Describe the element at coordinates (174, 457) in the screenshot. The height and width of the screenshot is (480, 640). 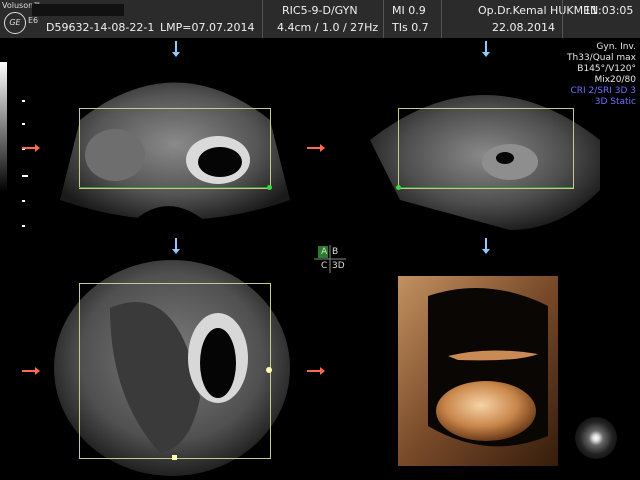
I see `frame-handle-bottom` at that location.